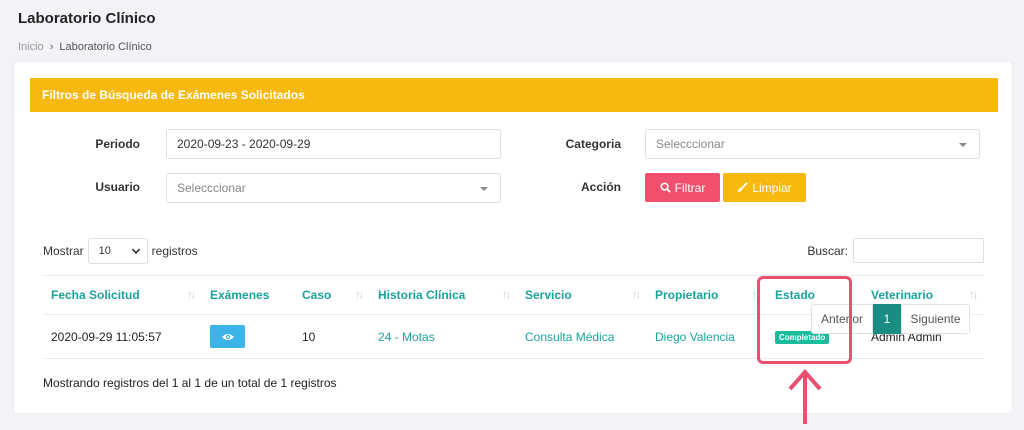 Image resolution: width=1024 pixels, height=430 pixels. What do you see at coordinates (827, 250) in the screenshot?
I see `search-label: Buscar:` at bounding box center [827, 250].